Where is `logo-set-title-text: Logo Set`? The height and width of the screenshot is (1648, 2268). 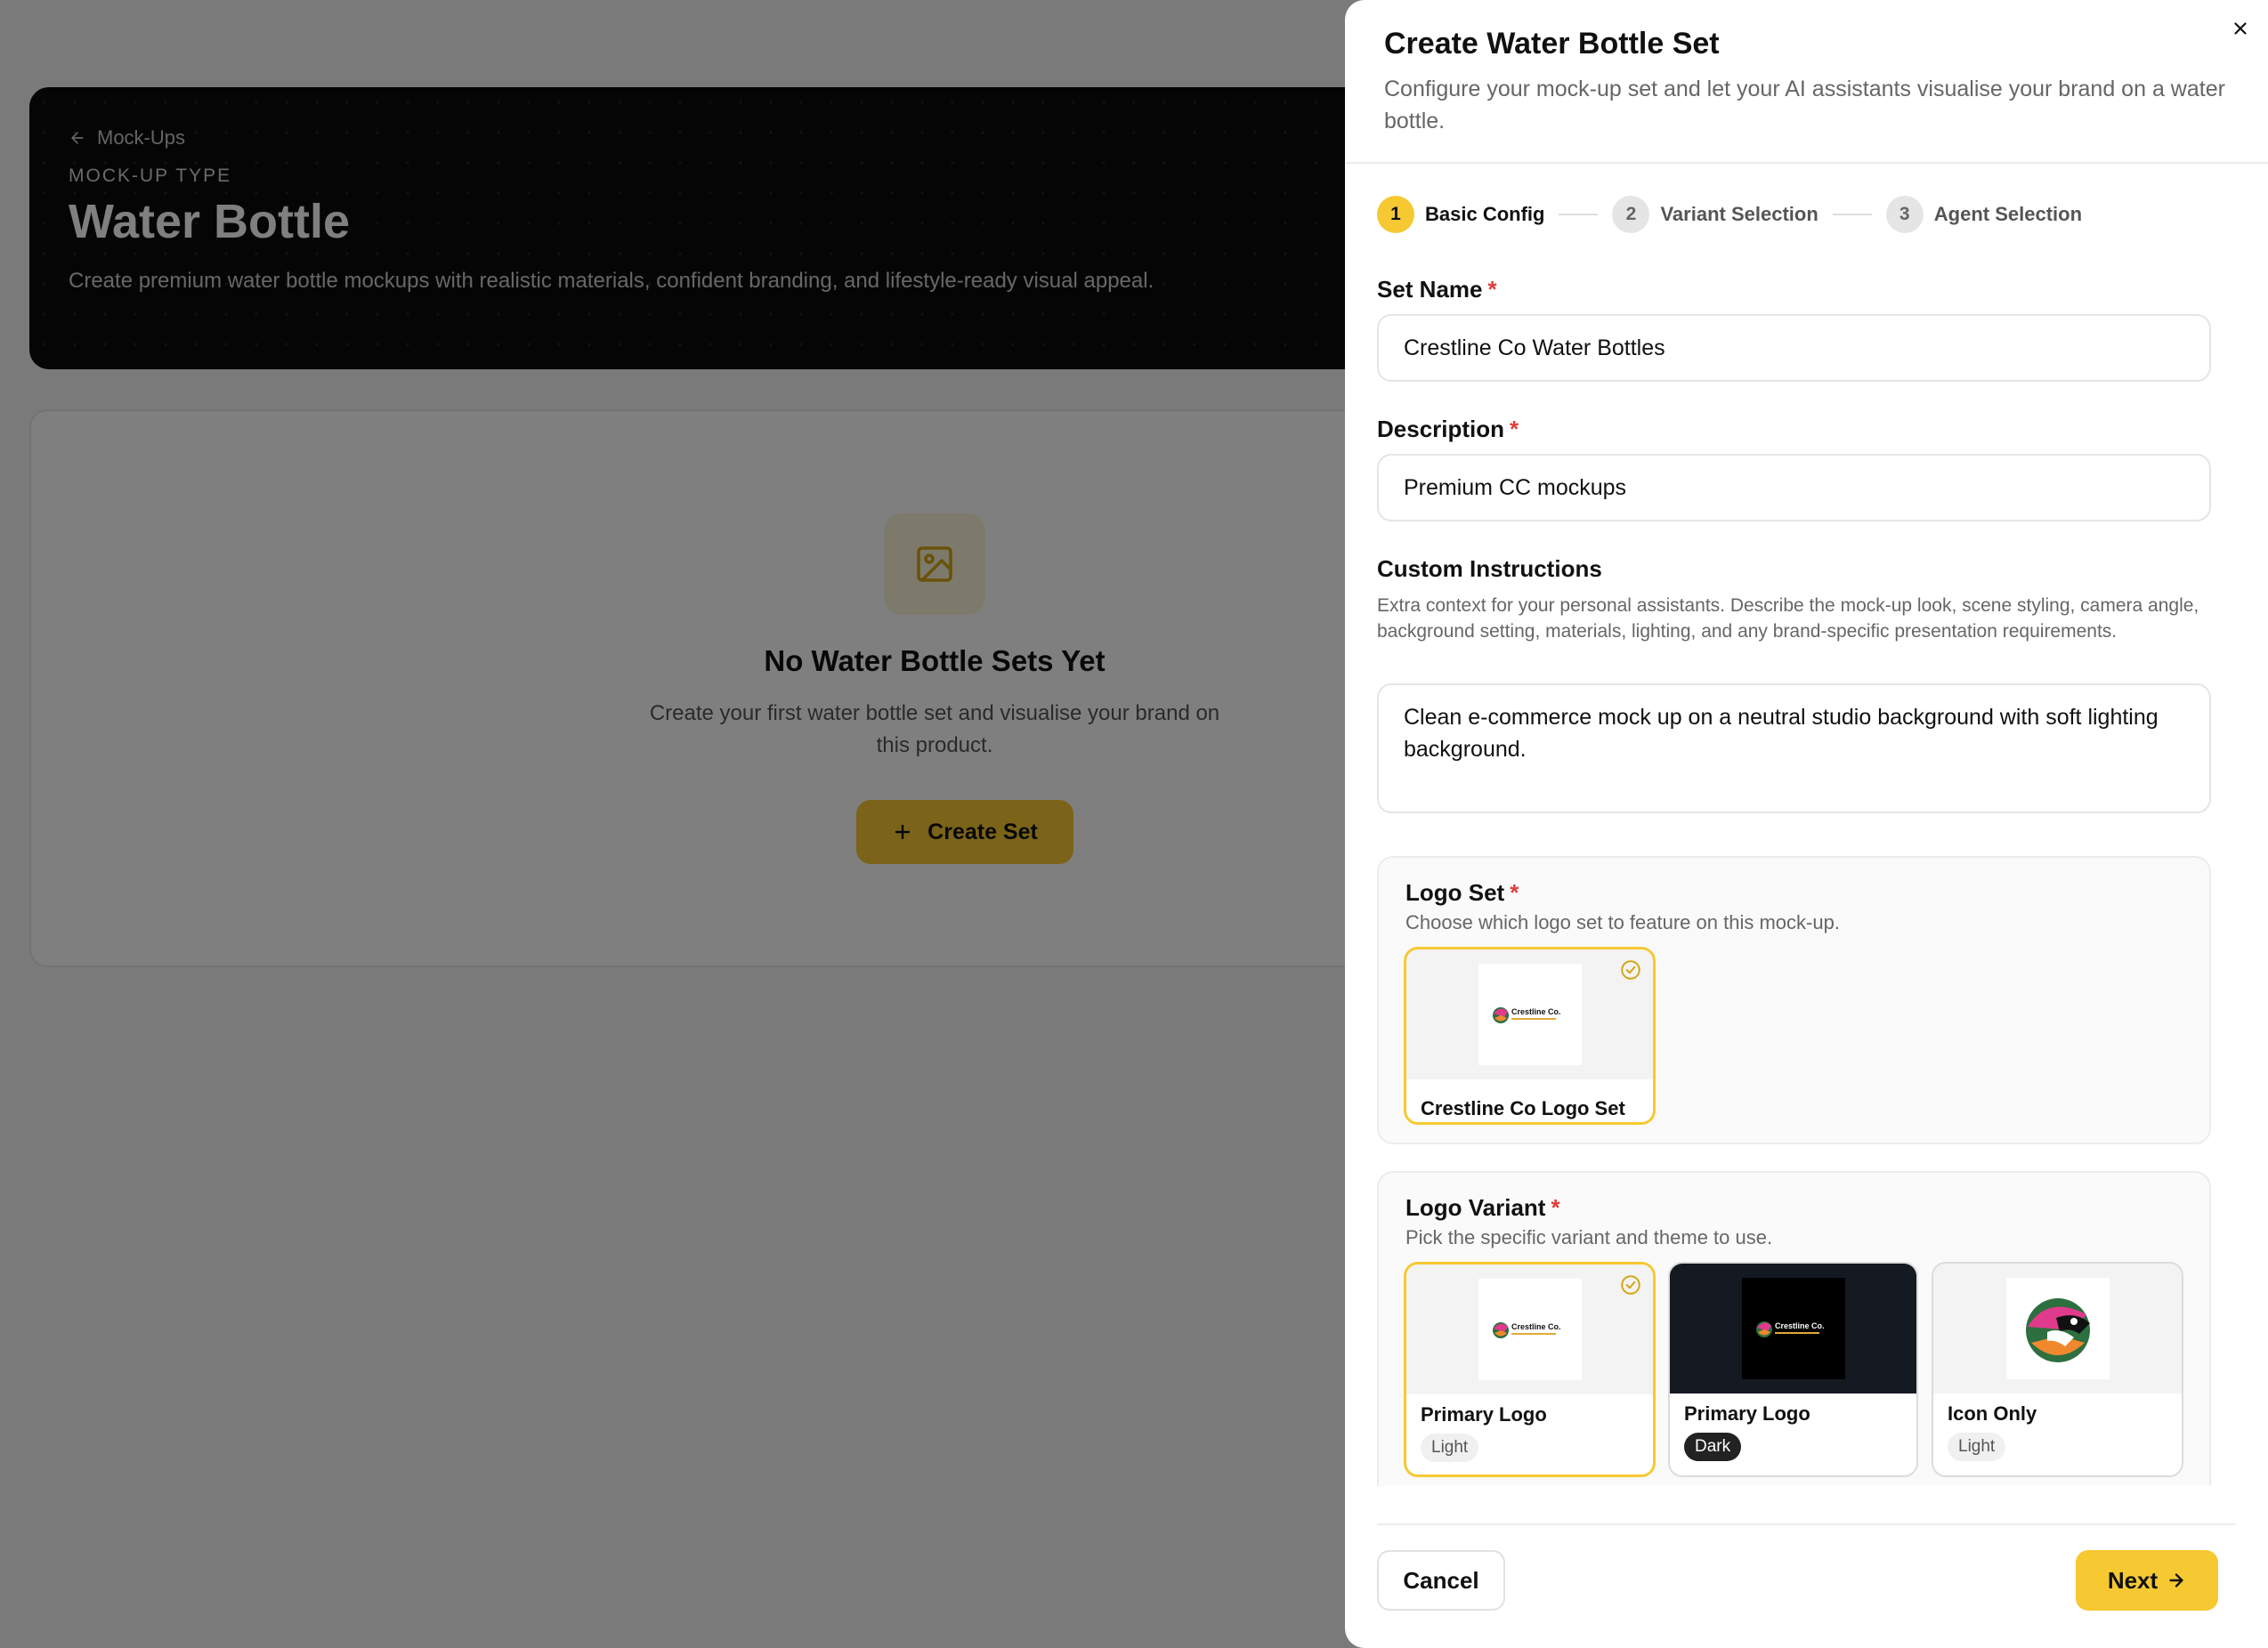
logo-set-title-text: Logo Set is located at coordinates (1455, 893).